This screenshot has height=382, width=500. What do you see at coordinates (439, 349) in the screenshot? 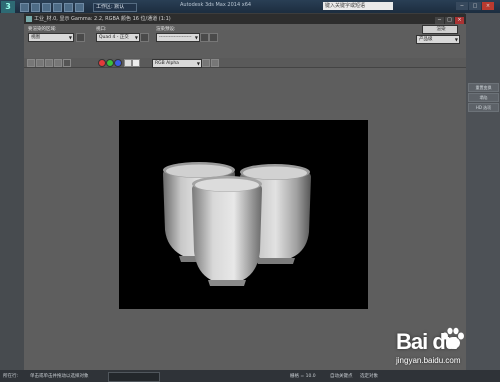
I see `watermark: Bai du jingyan.baidu.com` at bounding box center [439, 349].